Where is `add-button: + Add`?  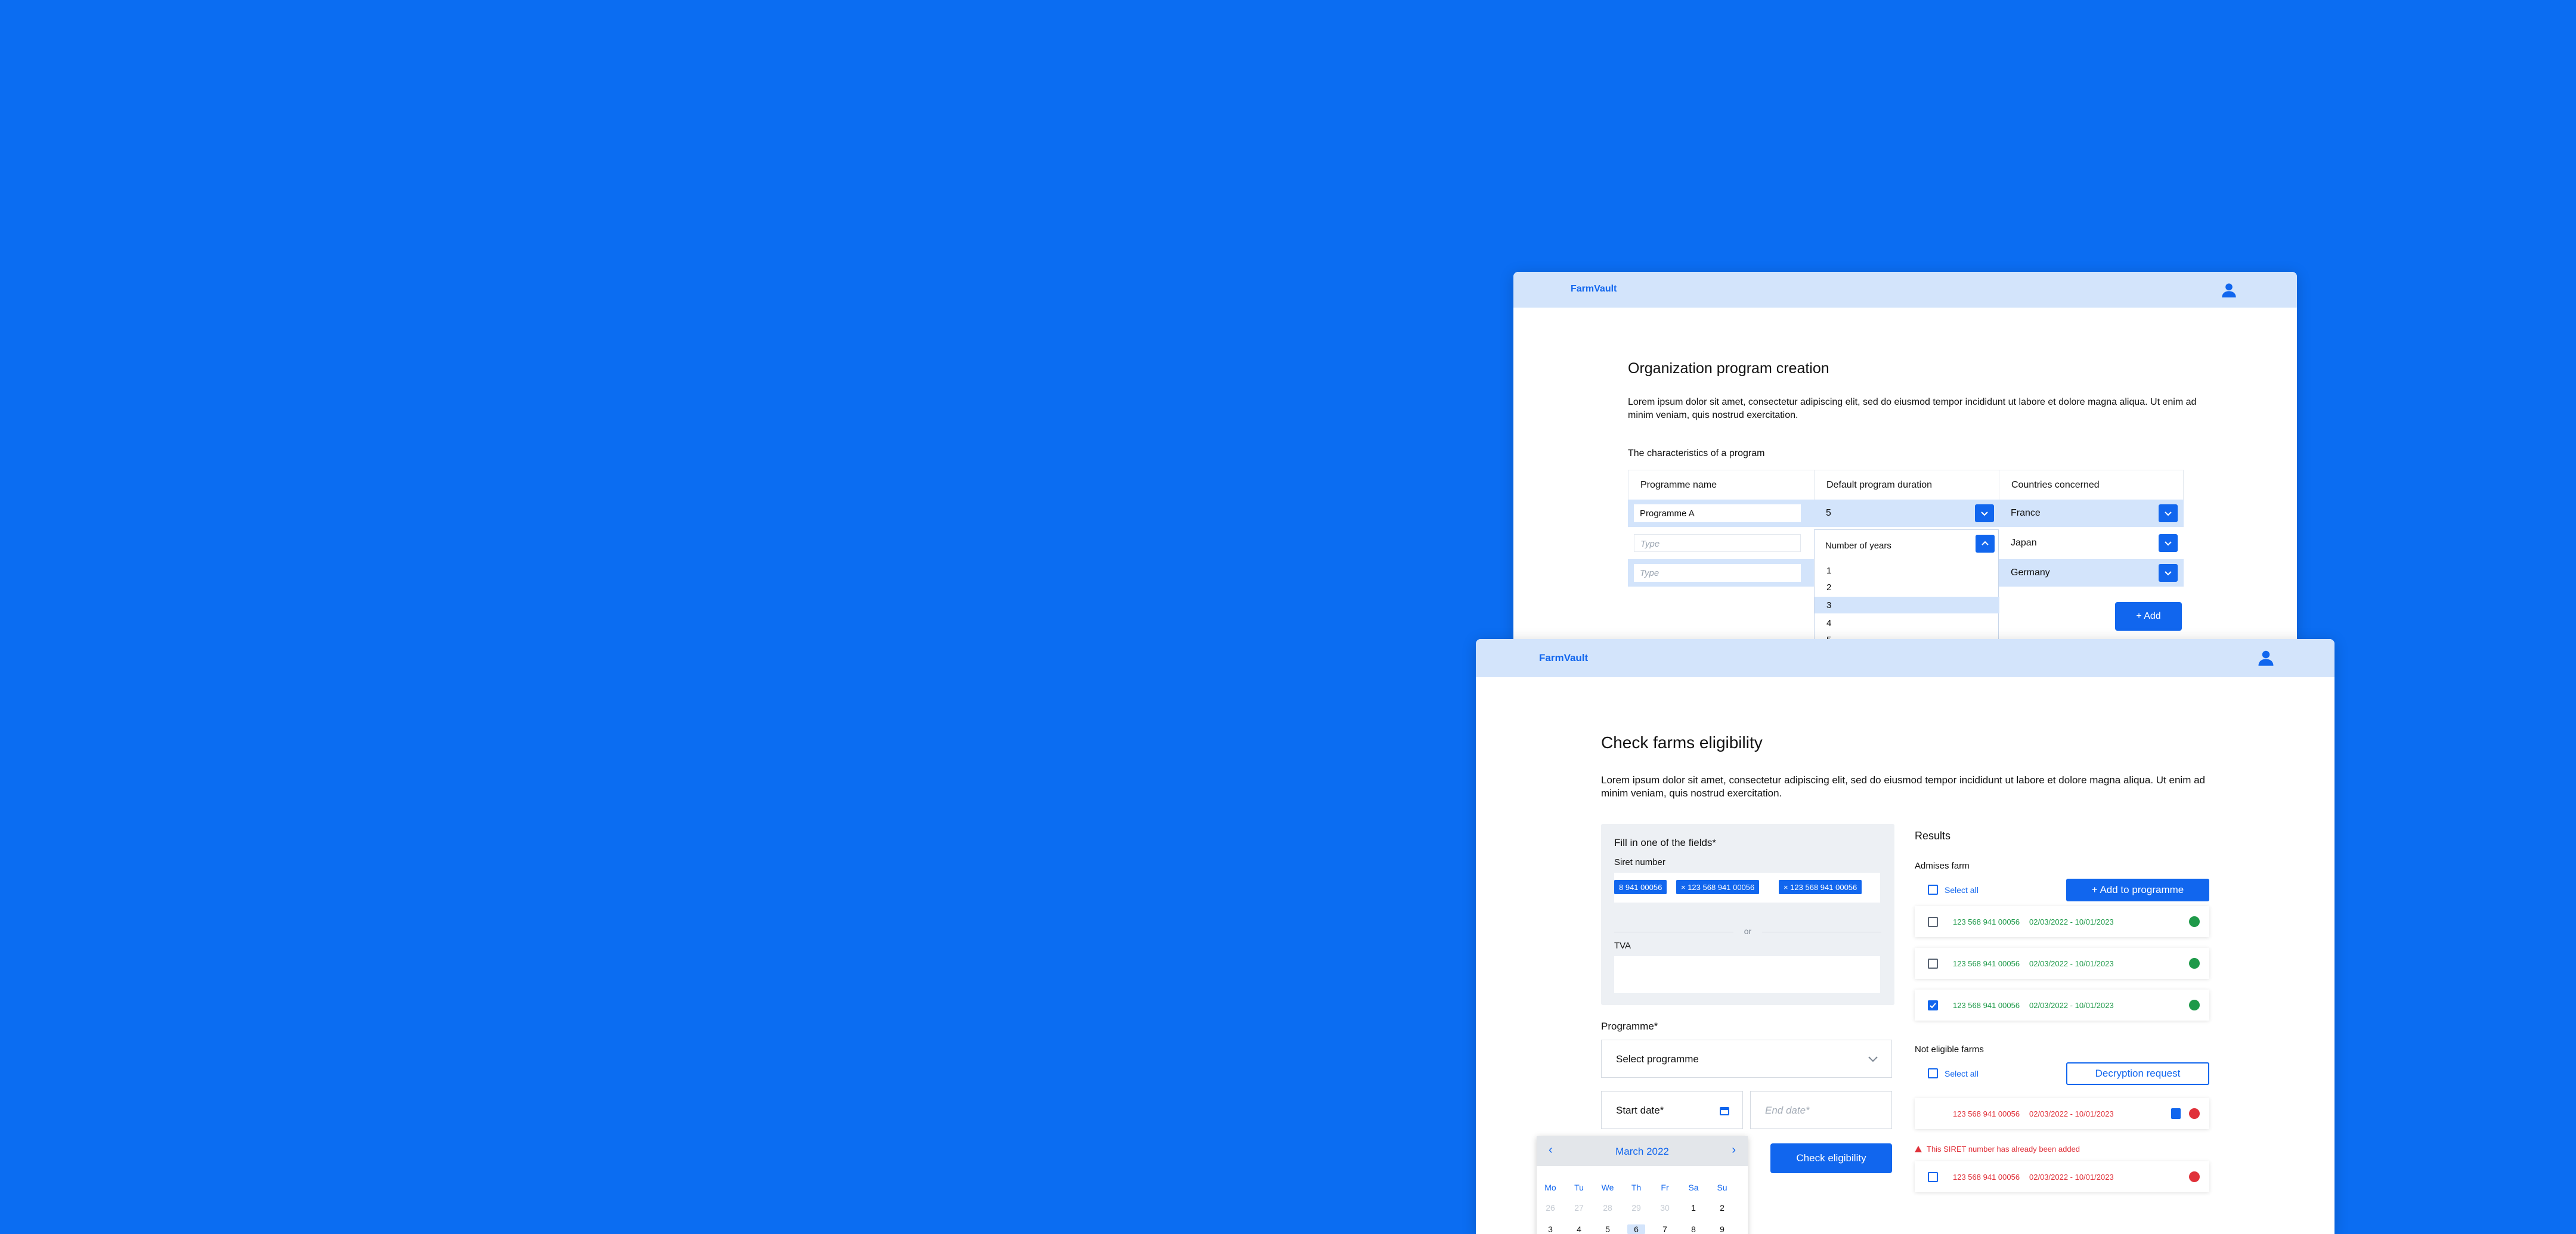
add-button: + Add is located at coordinates (2148, 616).